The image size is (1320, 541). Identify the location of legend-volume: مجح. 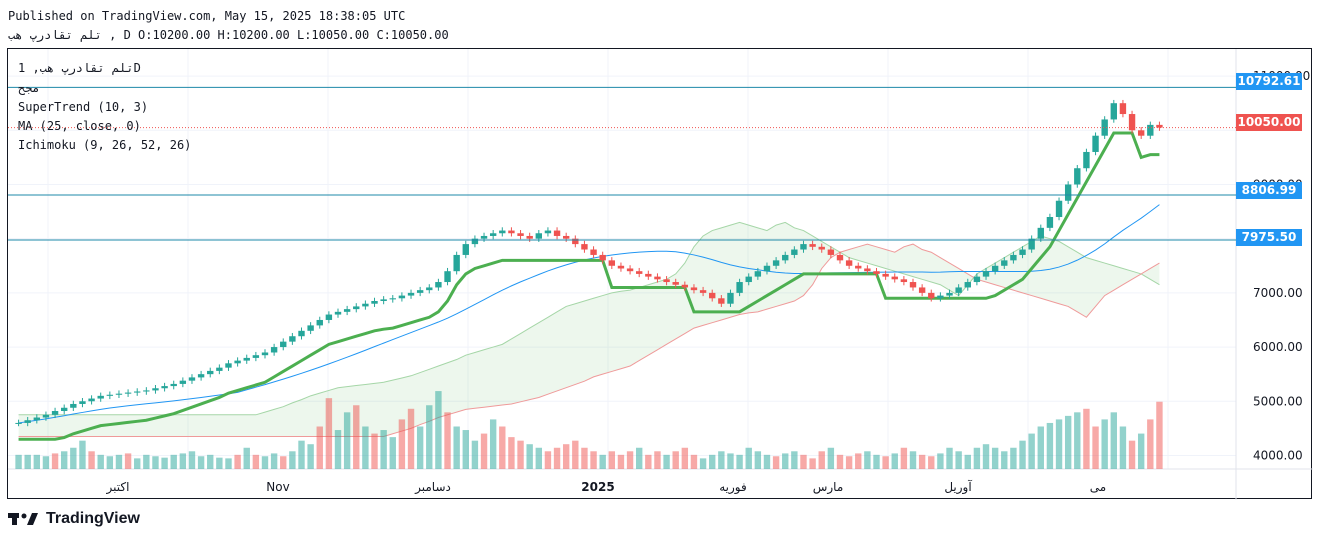
(29, 88).